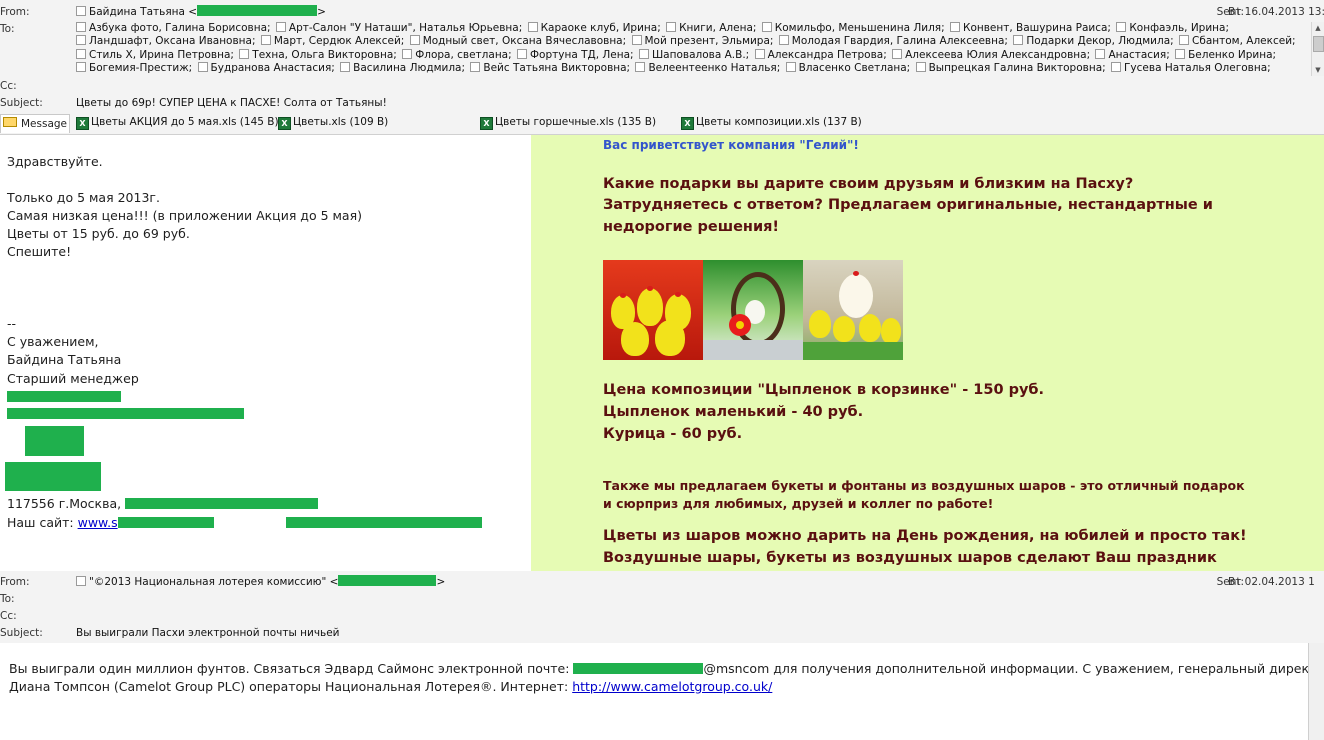 The image size is (1324, 740). What do you see at coordinates (1093, 41) in the screenshot?
I see `recipient-item: Подарки Декор, Людмила;` at bounding box center [1093, 41].